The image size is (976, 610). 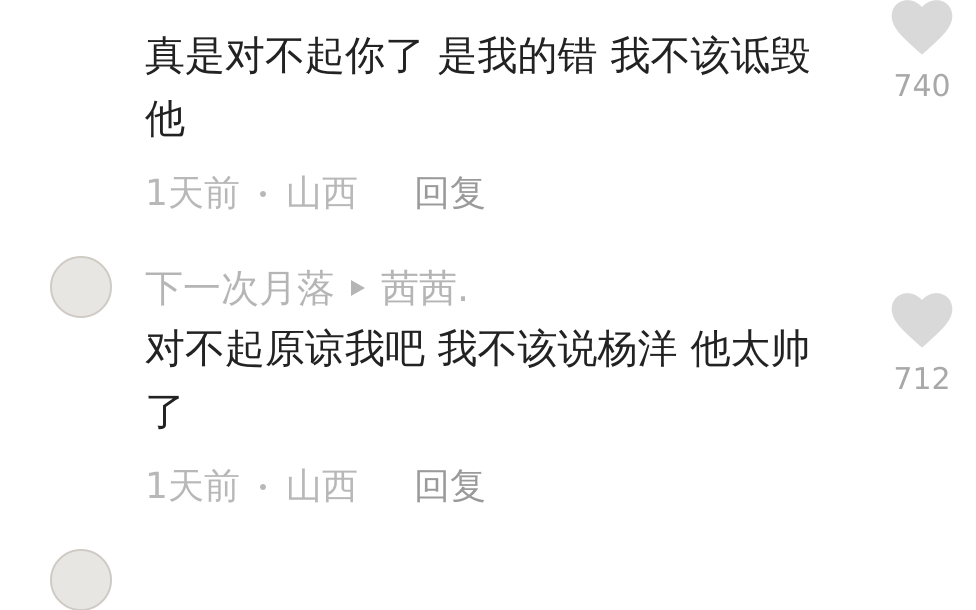 What do you see at coordinates (358, 288) in the screenshot?
I see `play-triangle-icon` at bounding box center [358, 288].